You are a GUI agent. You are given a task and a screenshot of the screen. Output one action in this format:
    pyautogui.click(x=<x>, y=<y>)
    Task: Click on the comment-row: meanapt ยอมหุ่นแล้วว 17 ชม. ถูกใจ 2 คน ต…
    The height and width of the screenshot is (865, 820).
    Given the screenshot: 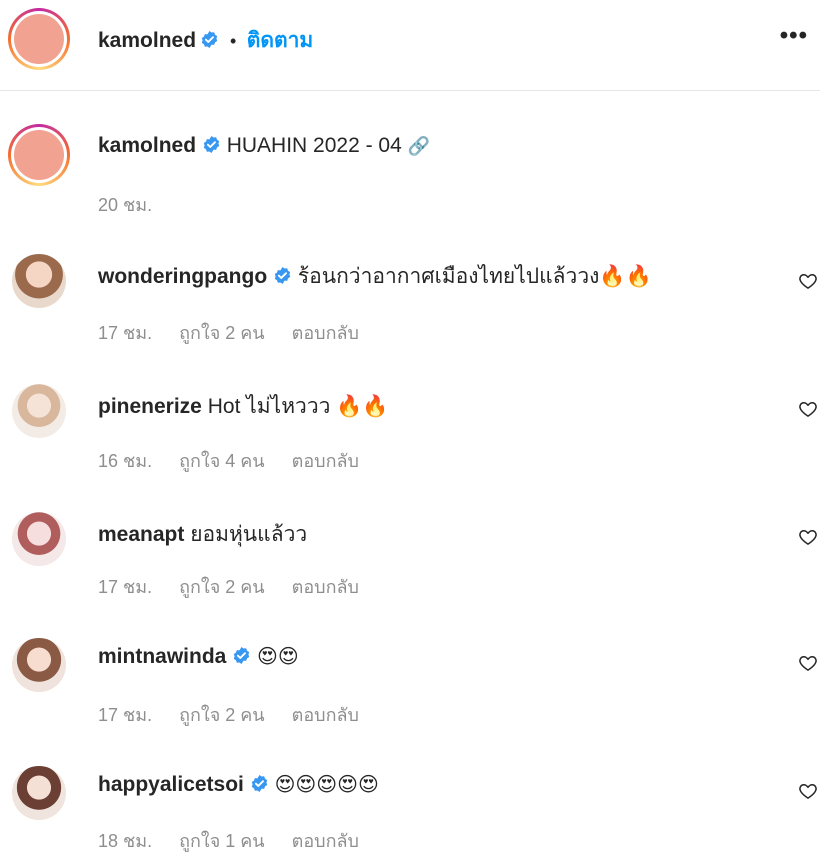 What is the action you would take?
    pyautogui.click(x=410, y=560)
    